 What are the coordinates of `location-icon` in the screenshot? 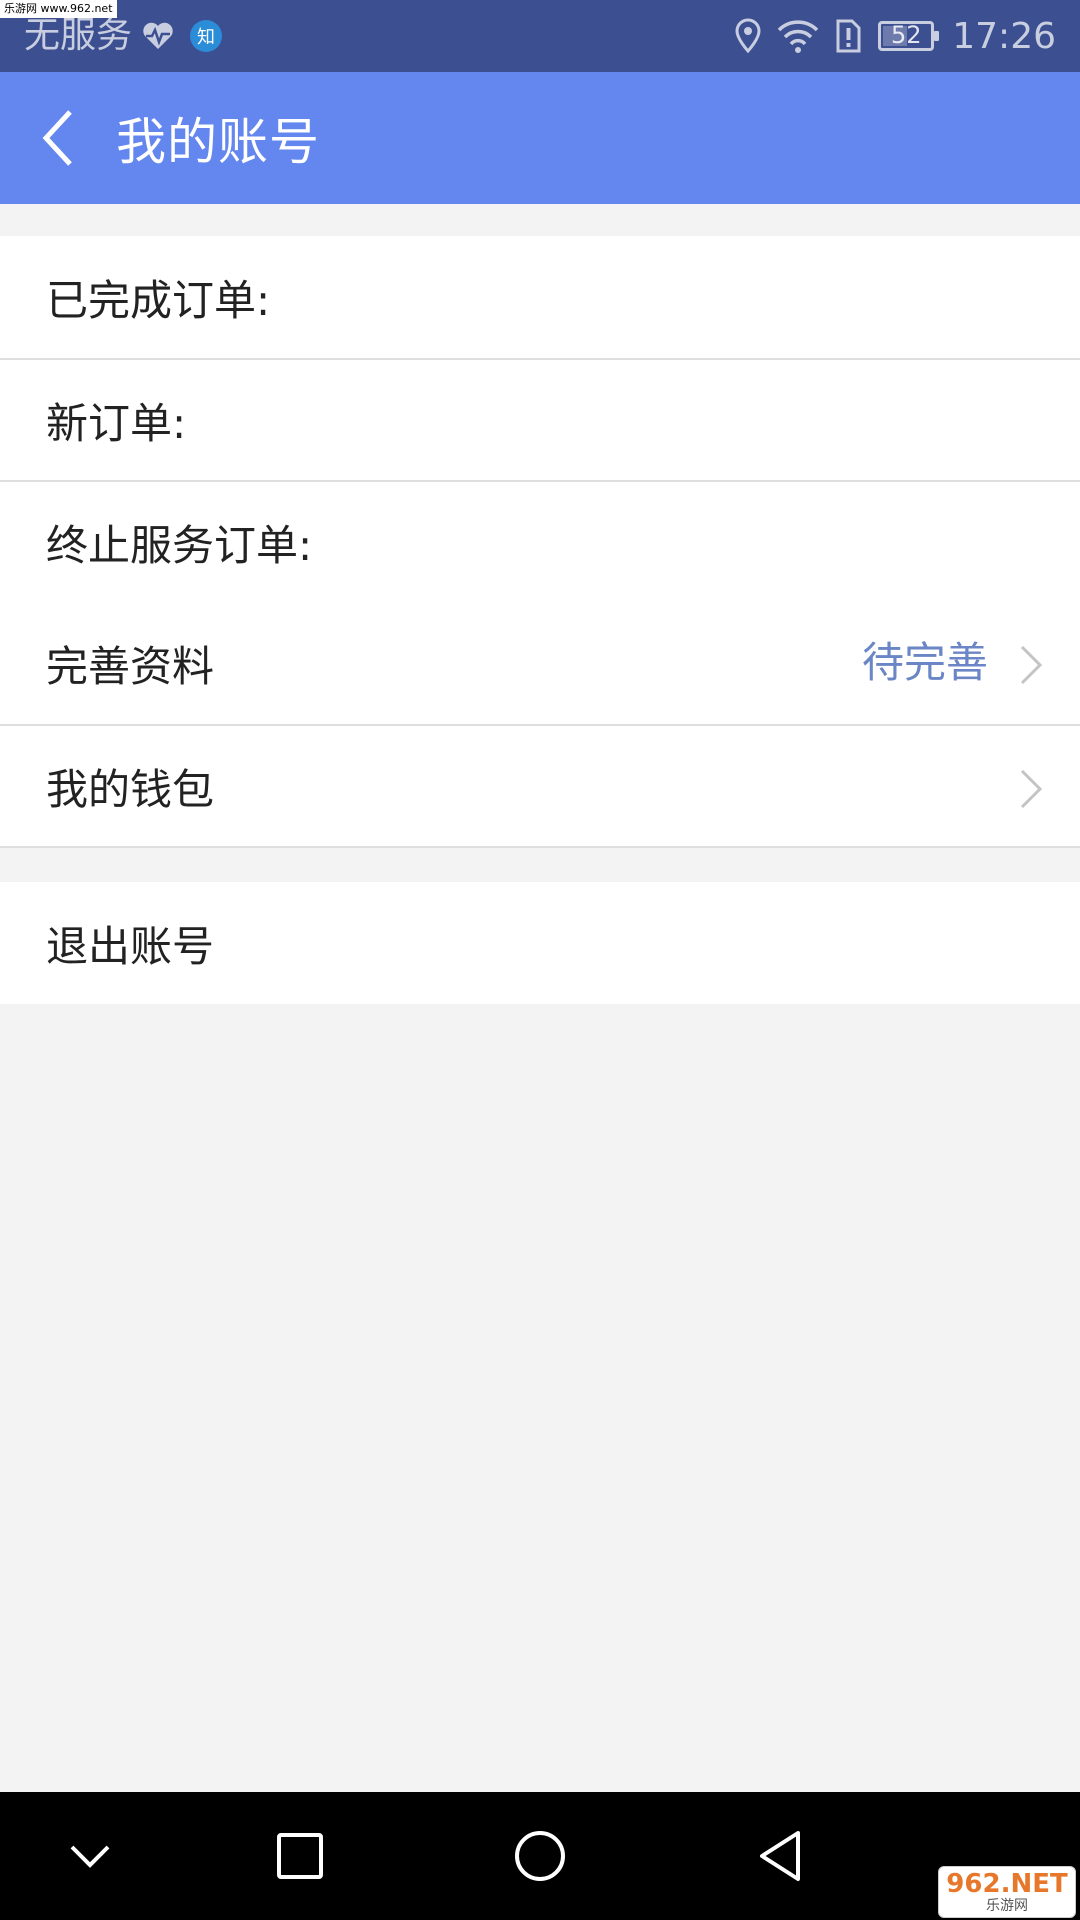 It's located at (748, 36).